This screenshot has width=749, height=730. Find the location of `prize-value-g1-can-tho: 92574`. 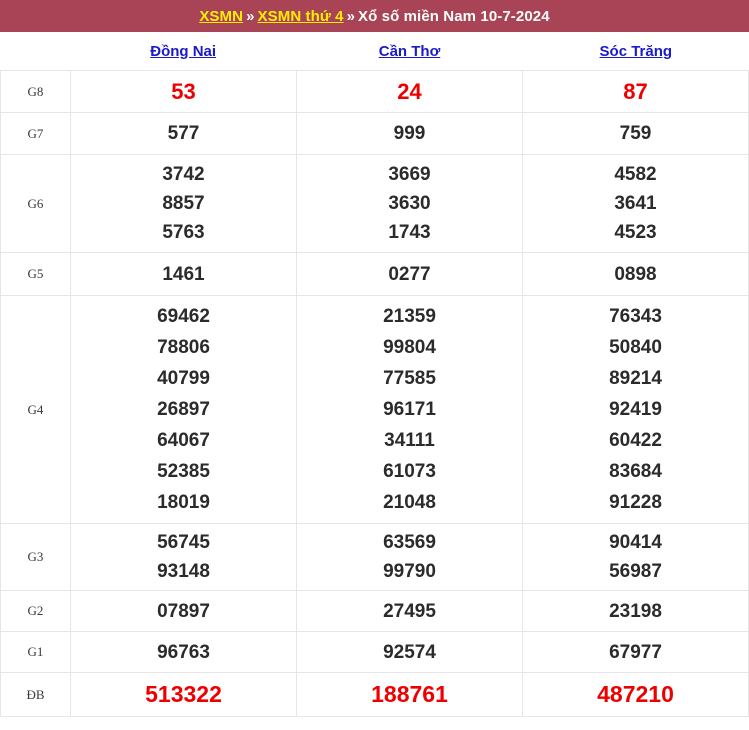

prize-value-g1-can-tho: 92574 is located at coordinates (409, 652).